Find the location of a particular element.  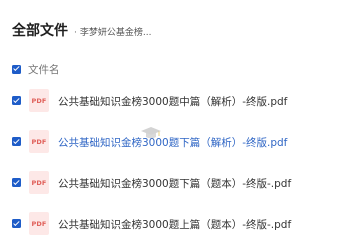

graduation-cap-watermark-icon is located at coordinates (151, 133).